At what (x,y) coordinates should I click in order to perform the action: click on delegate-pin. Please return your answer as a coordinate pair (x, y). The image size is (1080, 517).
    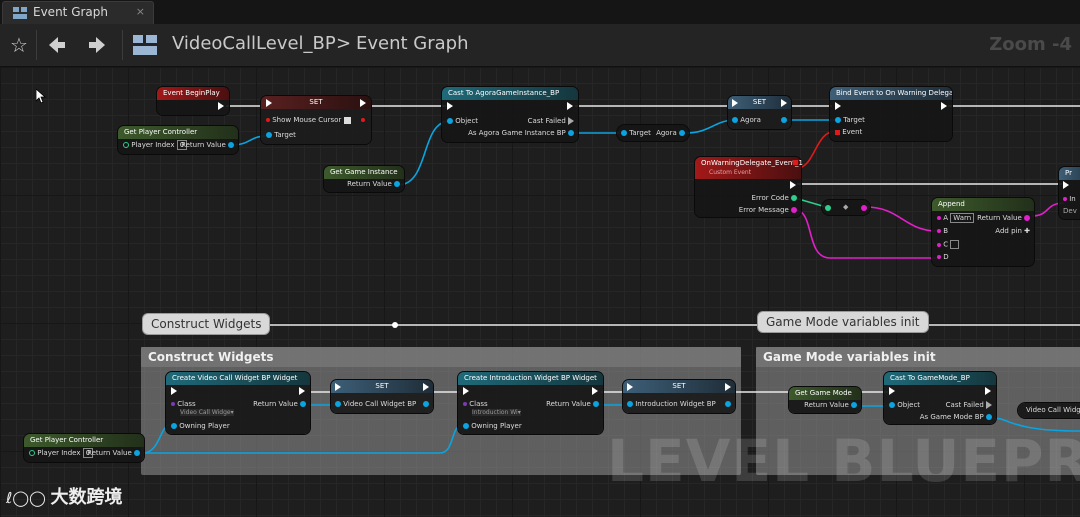
    Looking at the image, I should click on (795, 162).